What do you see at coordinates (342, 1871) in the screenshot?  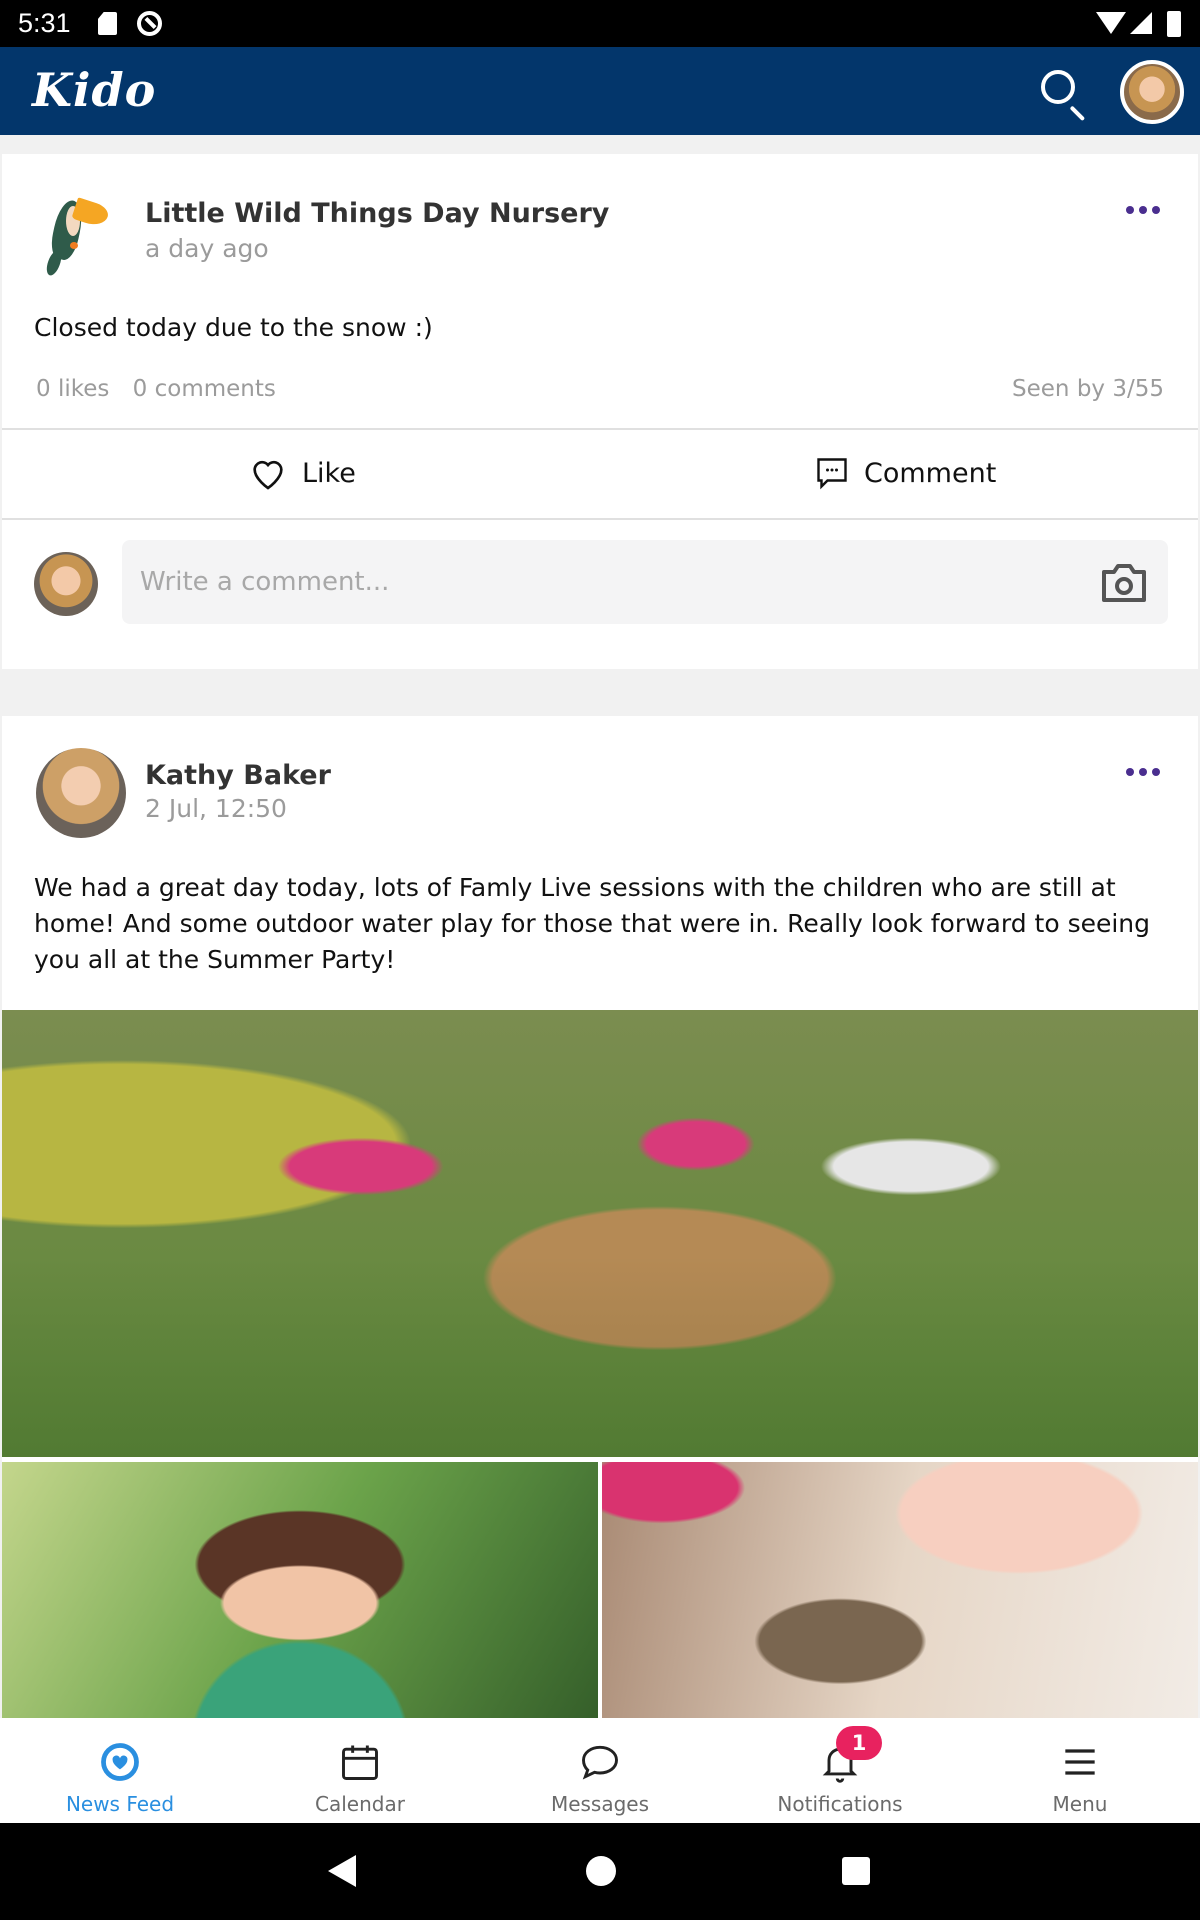 I see `back-icon` at bounding box center [342, 1871].